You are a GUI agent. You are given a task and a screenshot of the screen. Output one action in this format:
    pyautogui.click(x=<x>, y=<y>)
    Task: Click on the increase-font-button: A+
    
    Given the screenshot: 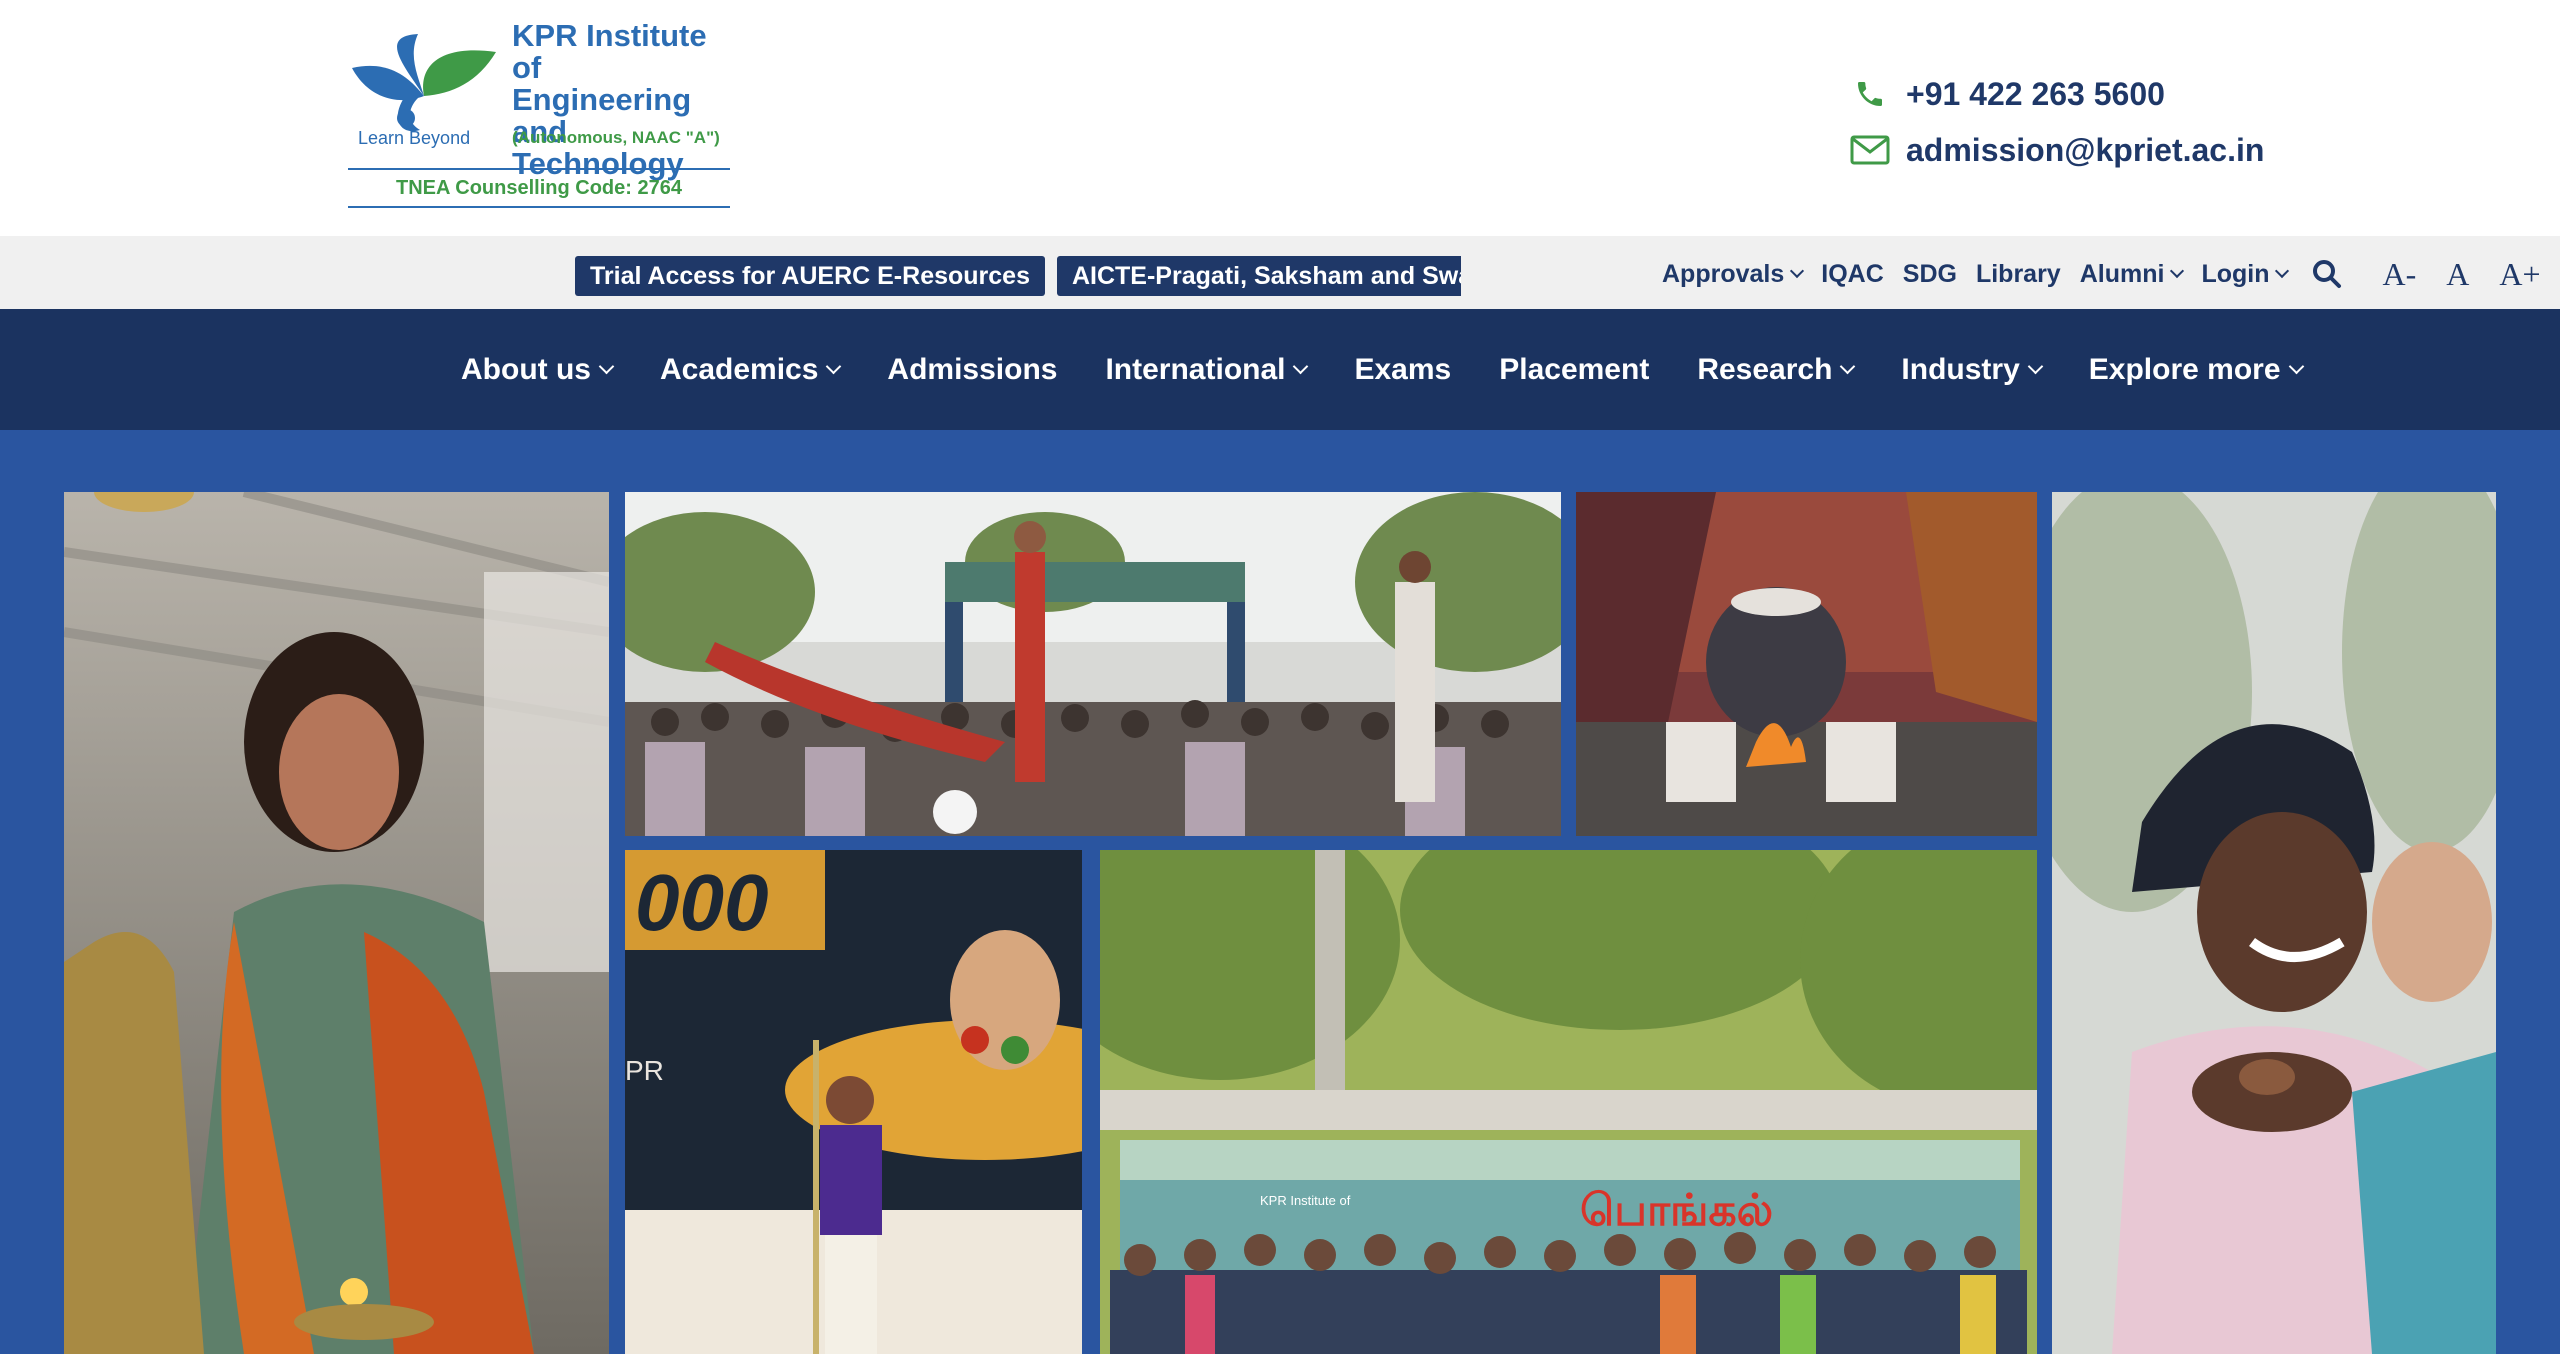 What is the action you would take?
    pyautogui.click(x=2519, y=274)
    